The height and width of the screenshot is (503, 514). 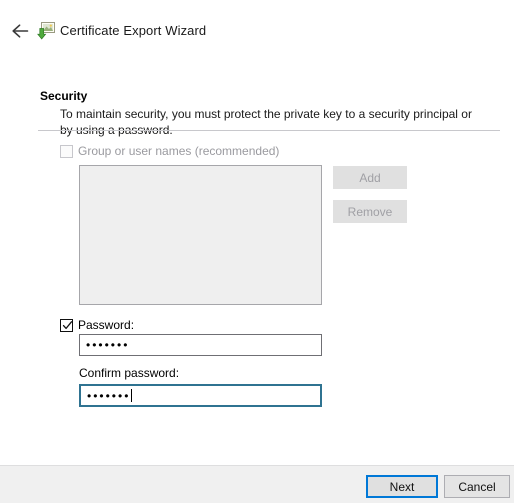 What do you see at coordinates (402, 486) in the screenshot?
I see `next-button: Next` at bounding box center [402, 486].